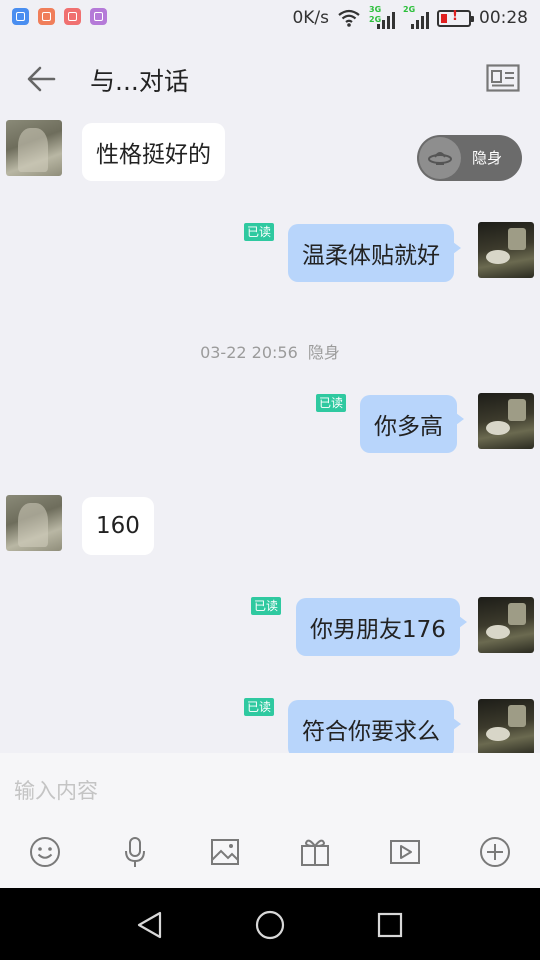 The width and height of the screenshot is (540, 960). What do you see at coordinates (408, 427) in the screenshot?
I see `message-text: 你多高` at bounding box center [408, 427].